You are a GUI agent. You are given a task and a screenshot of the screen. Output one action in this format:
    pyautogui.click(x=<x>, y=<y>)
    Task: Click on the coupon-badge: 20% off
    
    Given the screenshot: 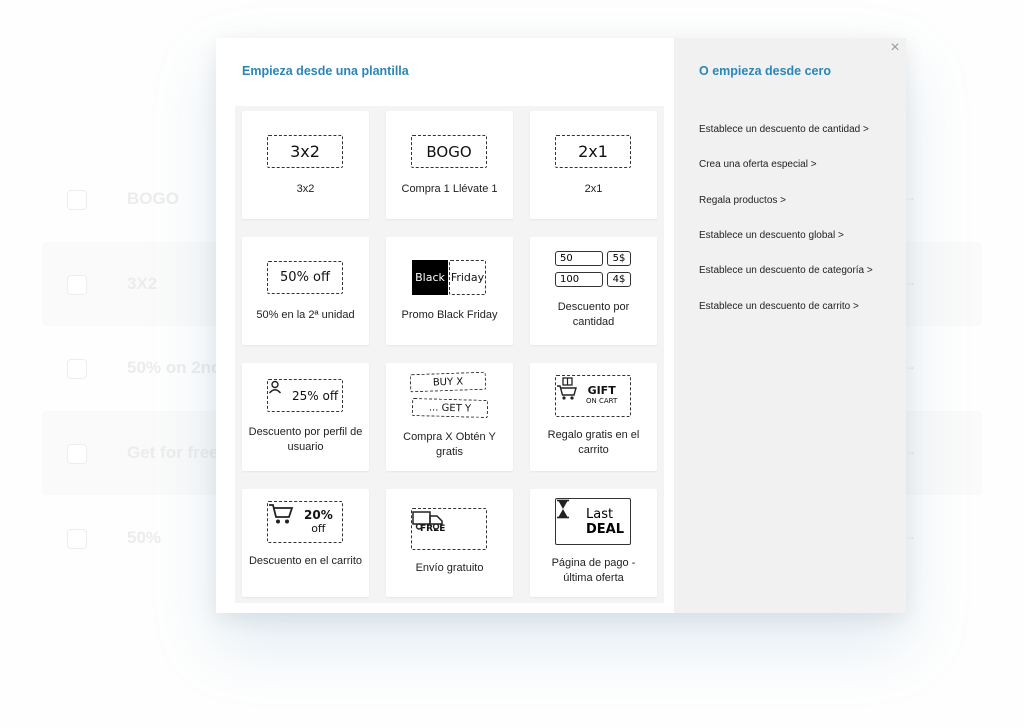 What is the action you would take?
    pyautogui.click(x=305, y=522)
    